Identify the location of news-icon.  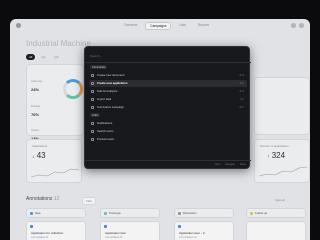
(92, 139).